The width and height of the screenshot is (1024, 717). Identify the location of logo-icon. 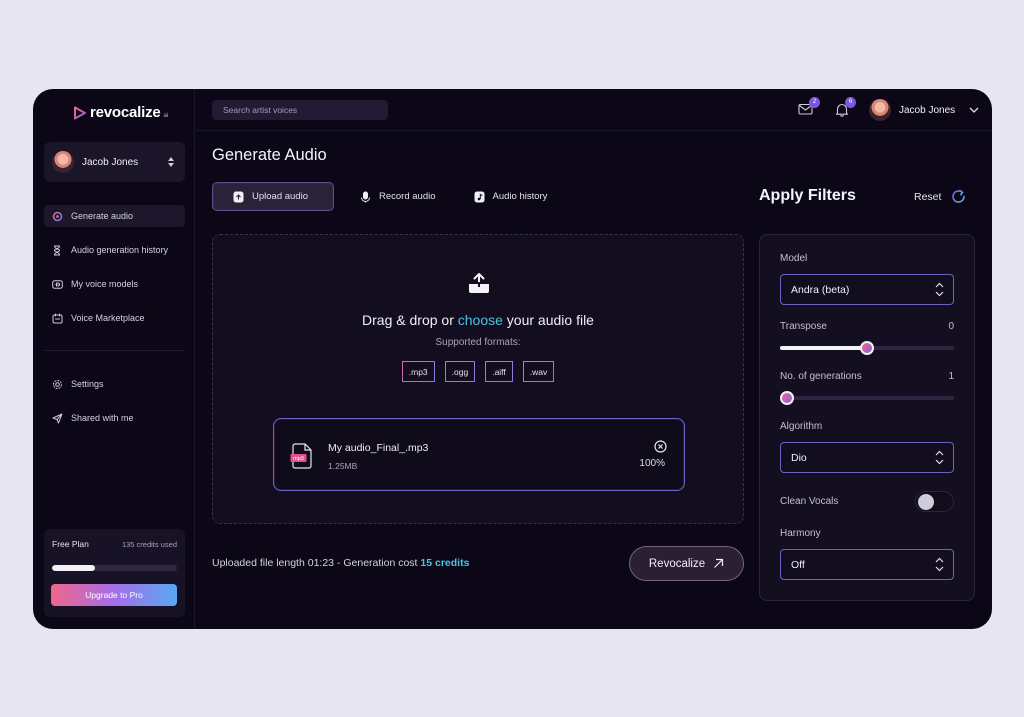
(80, 112).